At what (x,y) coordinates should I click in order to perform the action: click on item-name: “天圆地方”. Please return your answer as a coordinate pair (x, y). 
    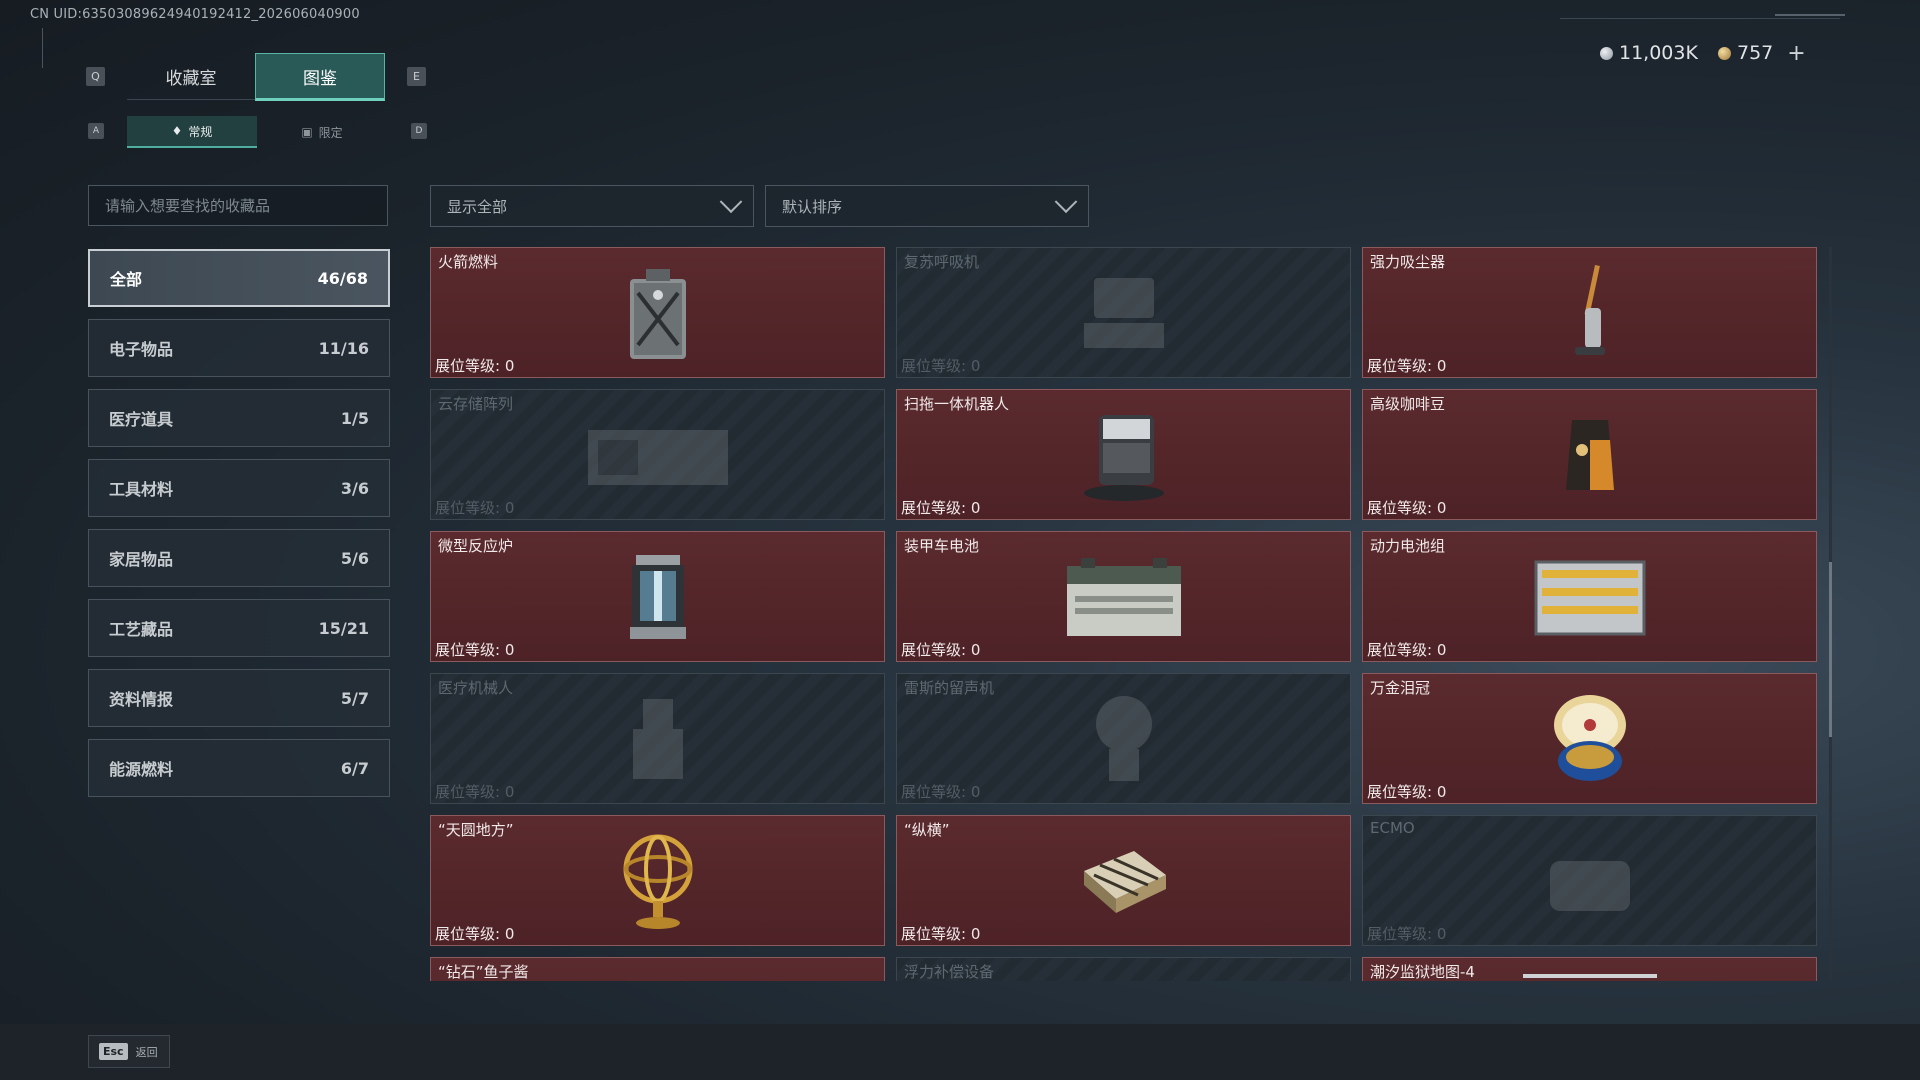
    Looking at the image, I should click on (476, 830).